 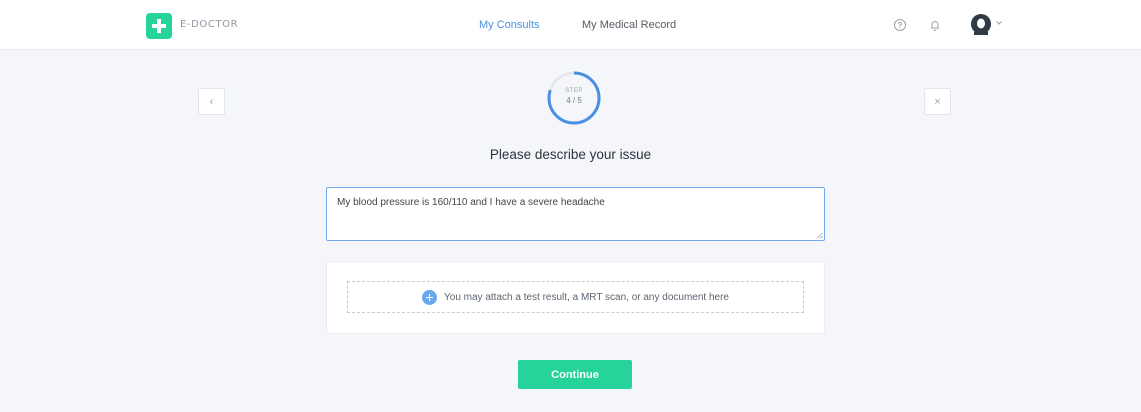 I want to click on logo-cross-icon, so click(x=159, y=26).